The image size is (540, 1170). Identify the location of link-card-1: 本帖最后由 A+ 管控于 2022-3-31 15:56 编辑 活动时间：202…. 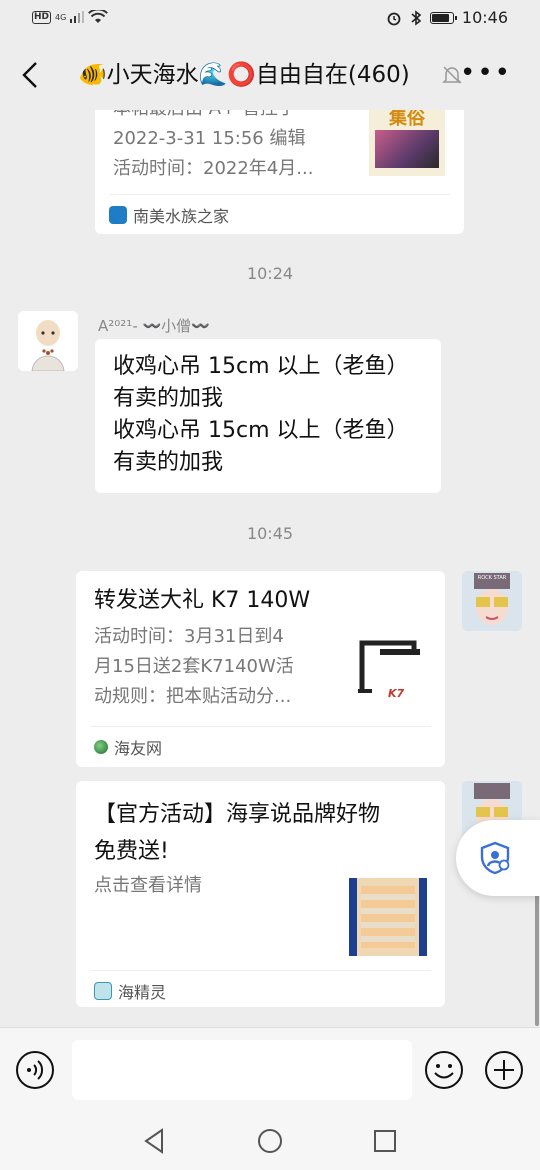
(279, 172).